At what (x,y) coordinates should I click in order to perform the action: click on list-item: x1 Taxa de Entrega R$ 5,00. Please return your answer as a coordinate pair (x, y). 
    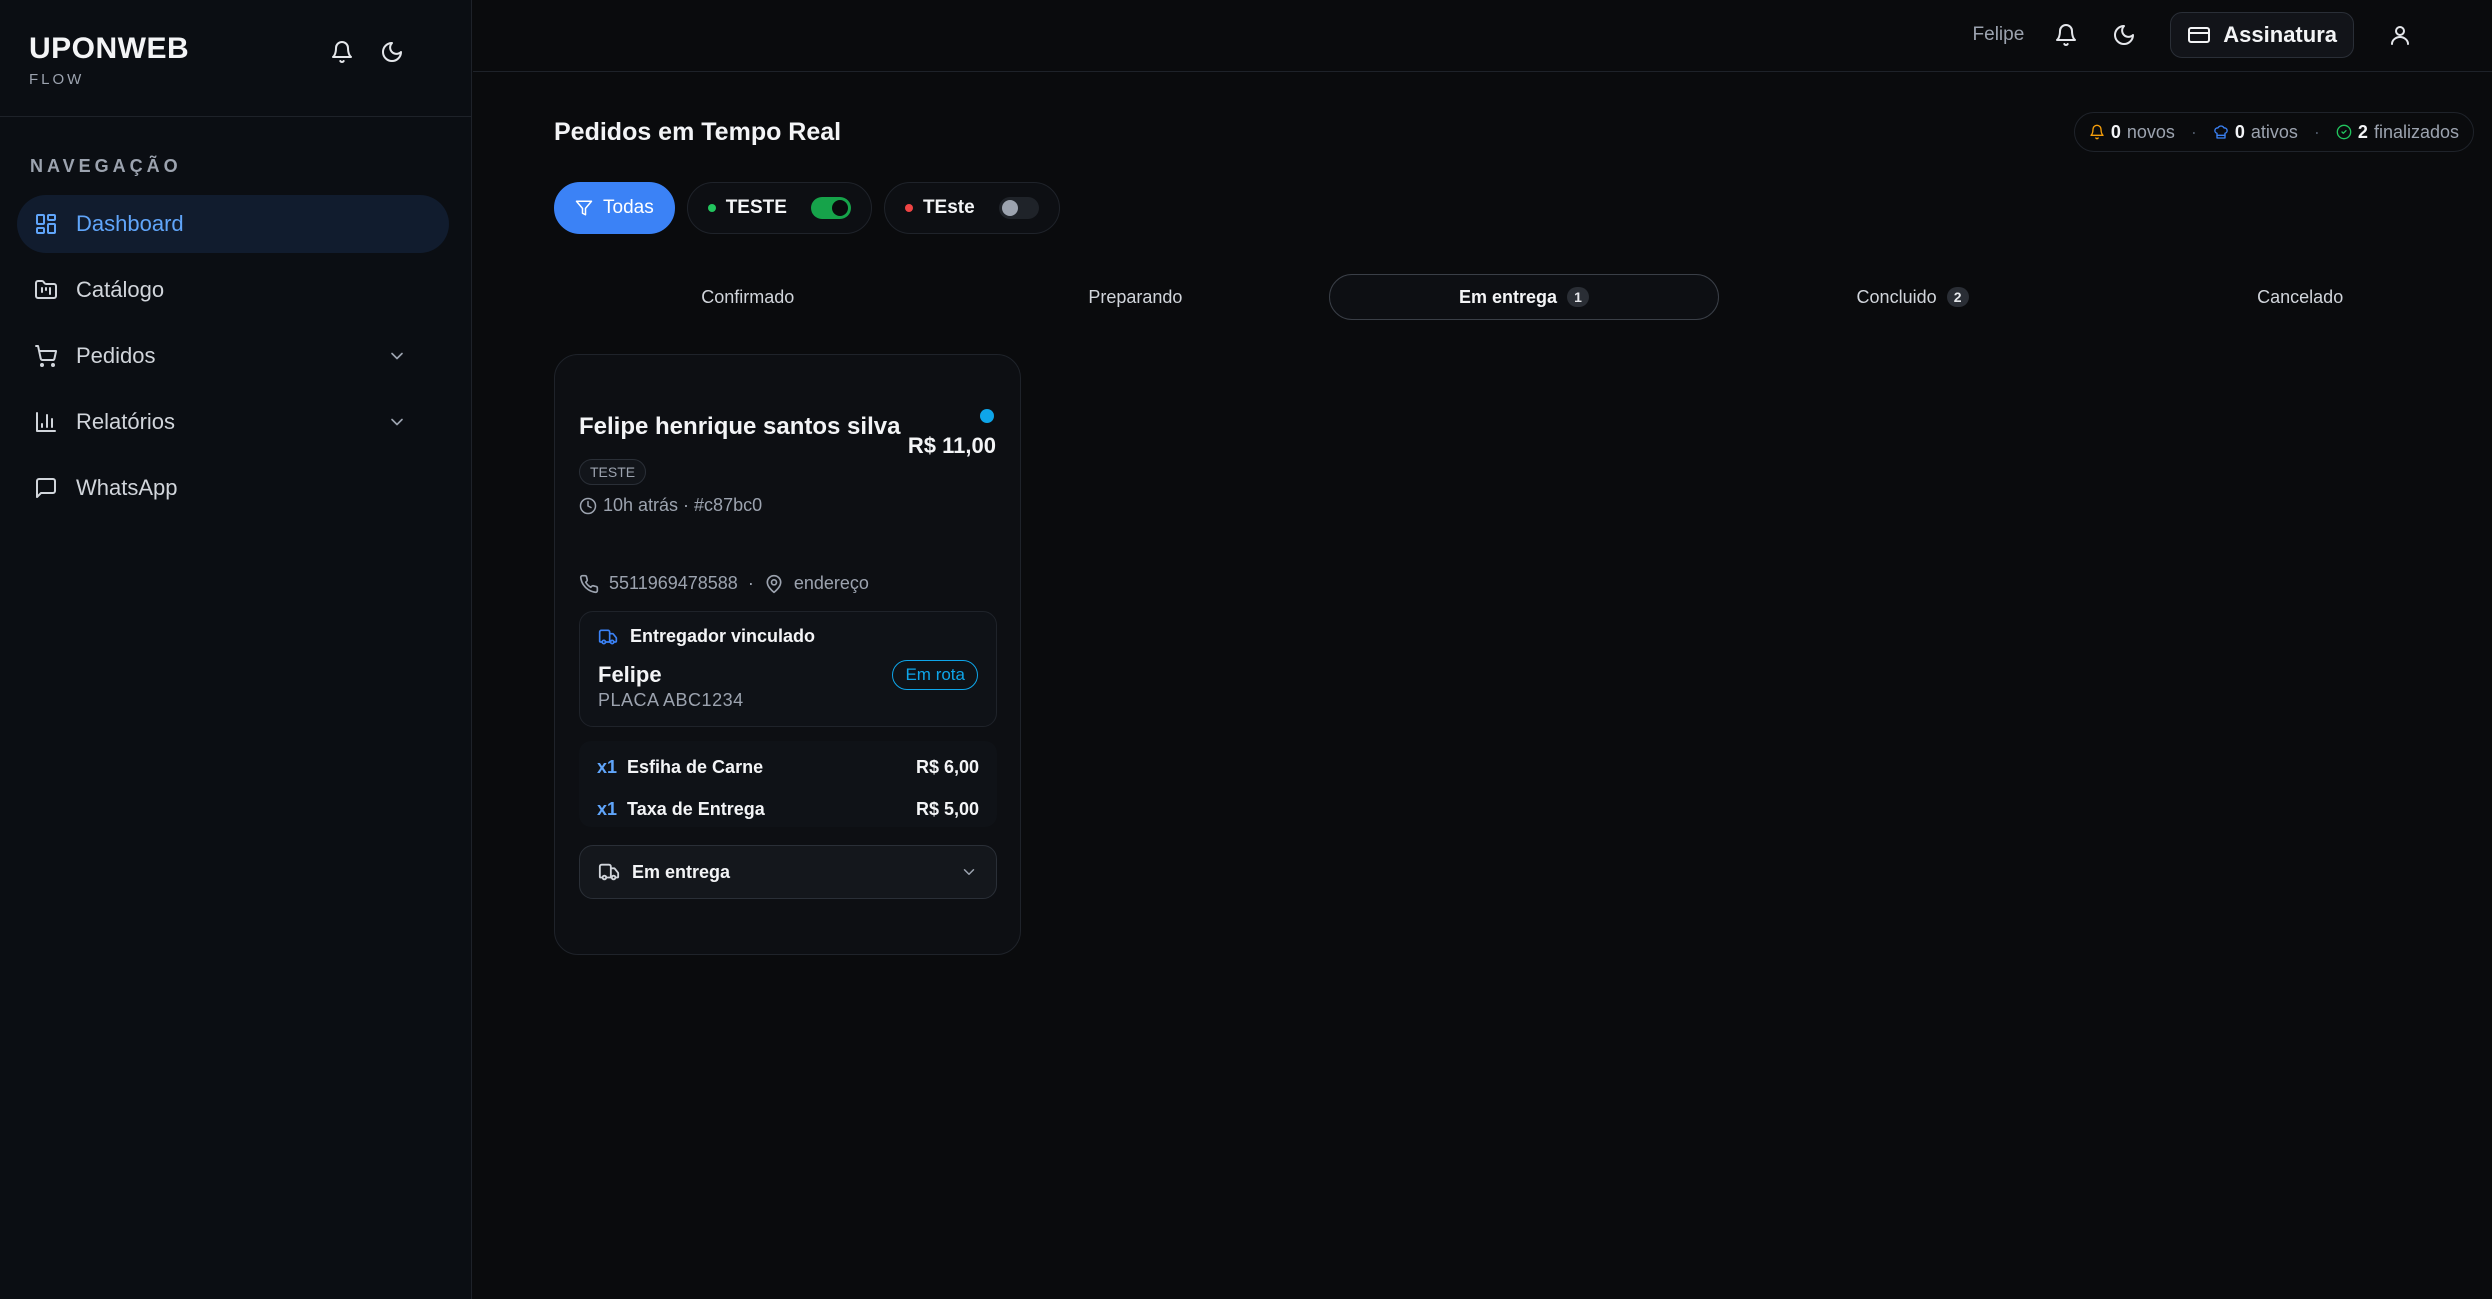
    Looking at the image, I should click on (788, 809).